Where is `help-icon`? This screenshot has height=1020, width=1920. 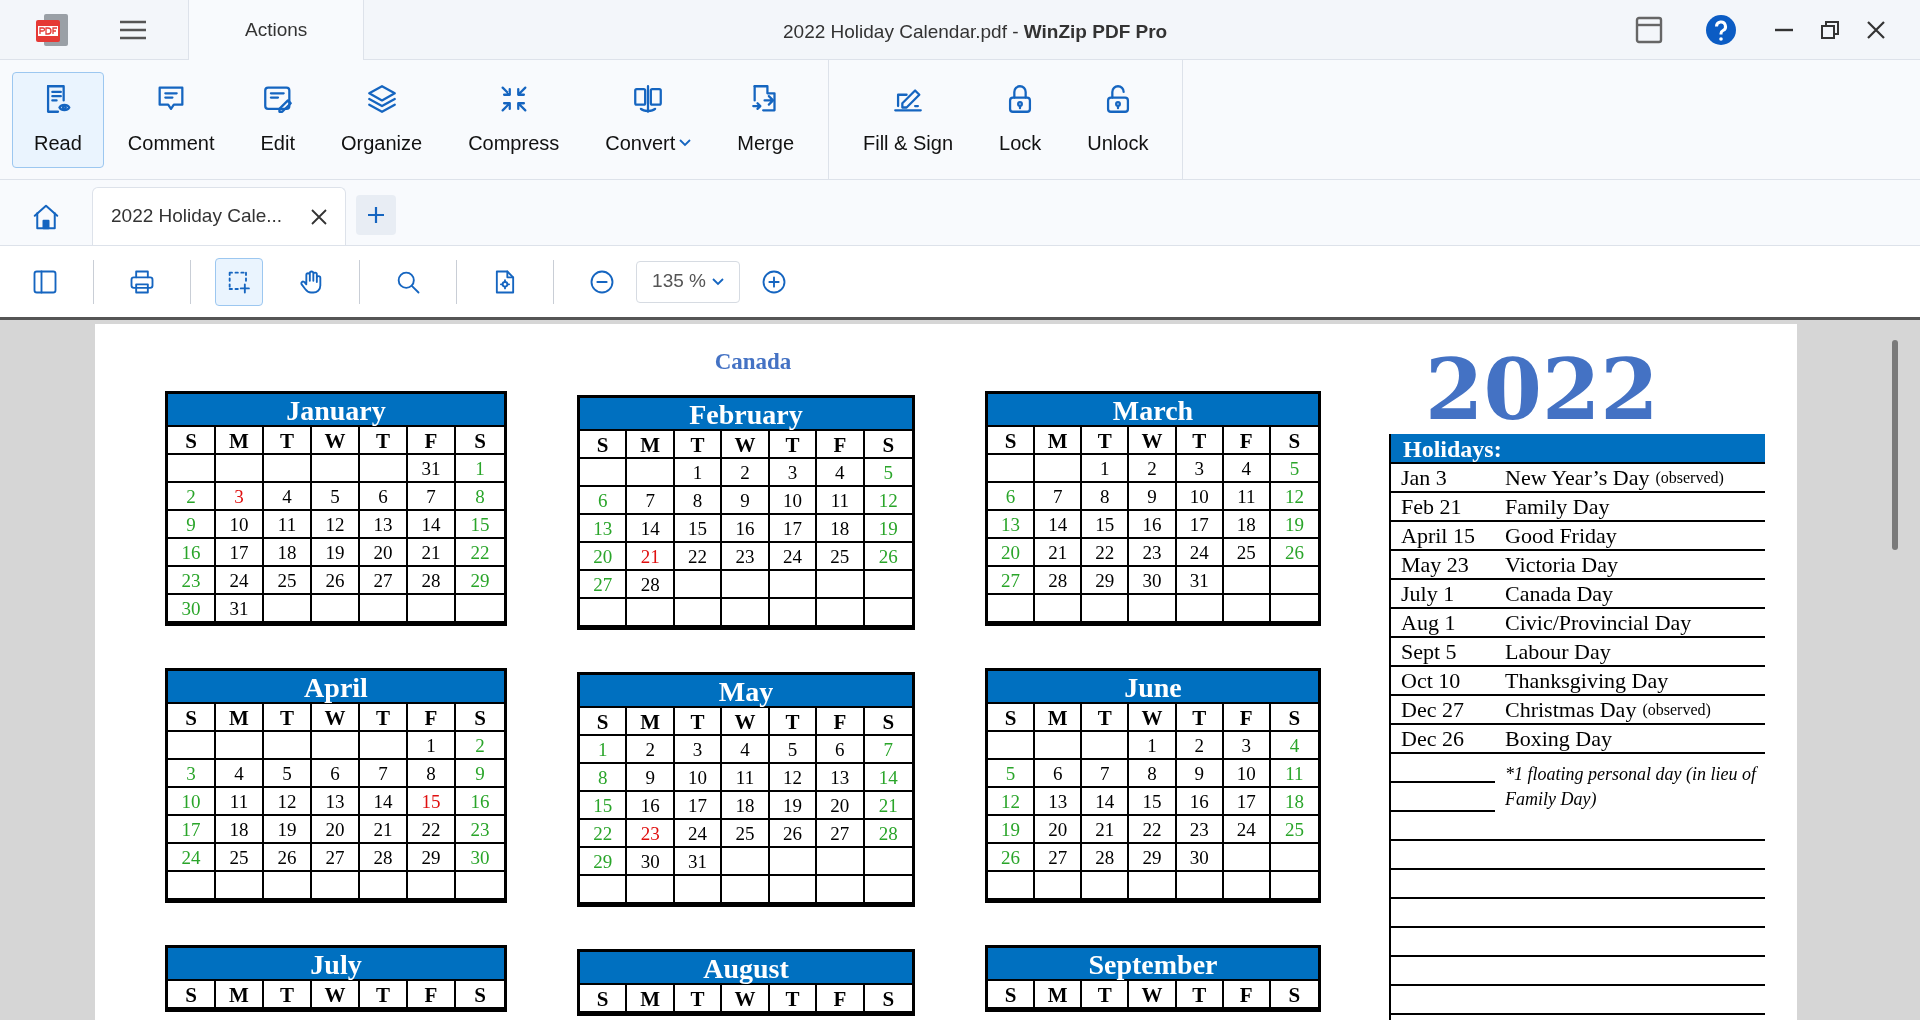
help-icon is located at coordinates (1721, 29).